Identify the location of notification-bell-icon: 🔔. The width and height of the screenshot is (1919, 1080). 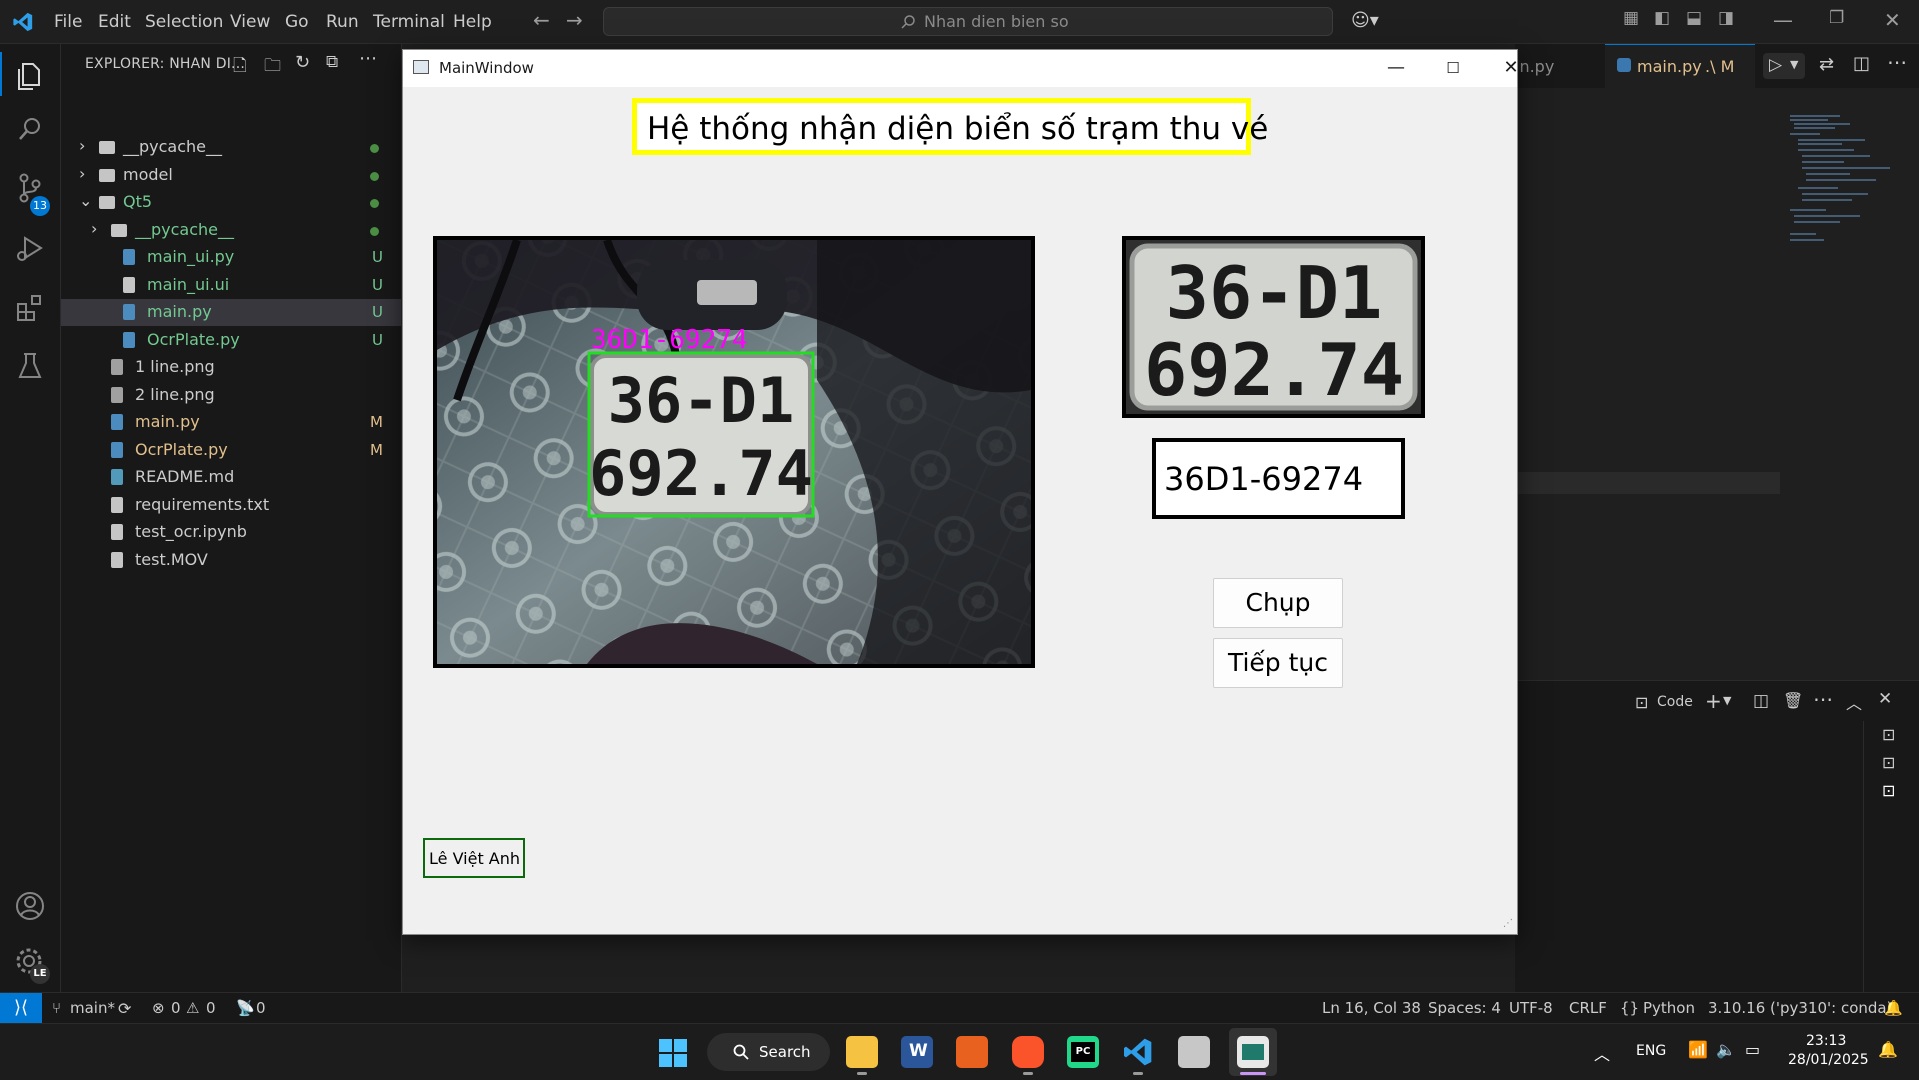
(1888, 1049).